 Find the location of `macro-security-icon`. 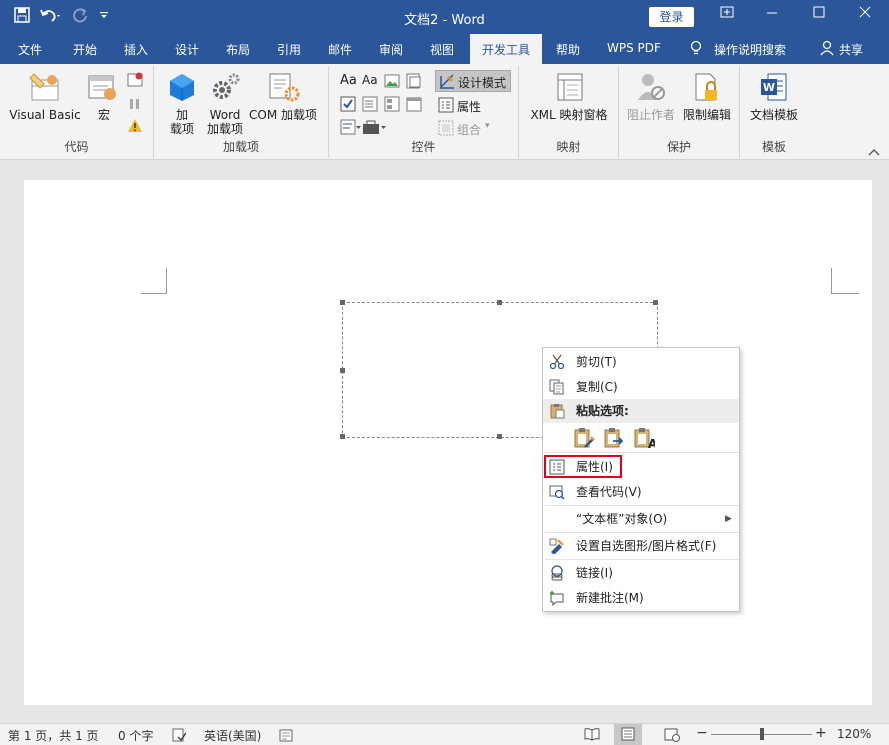

macro-security-icon is located at coordinates (135, 127).